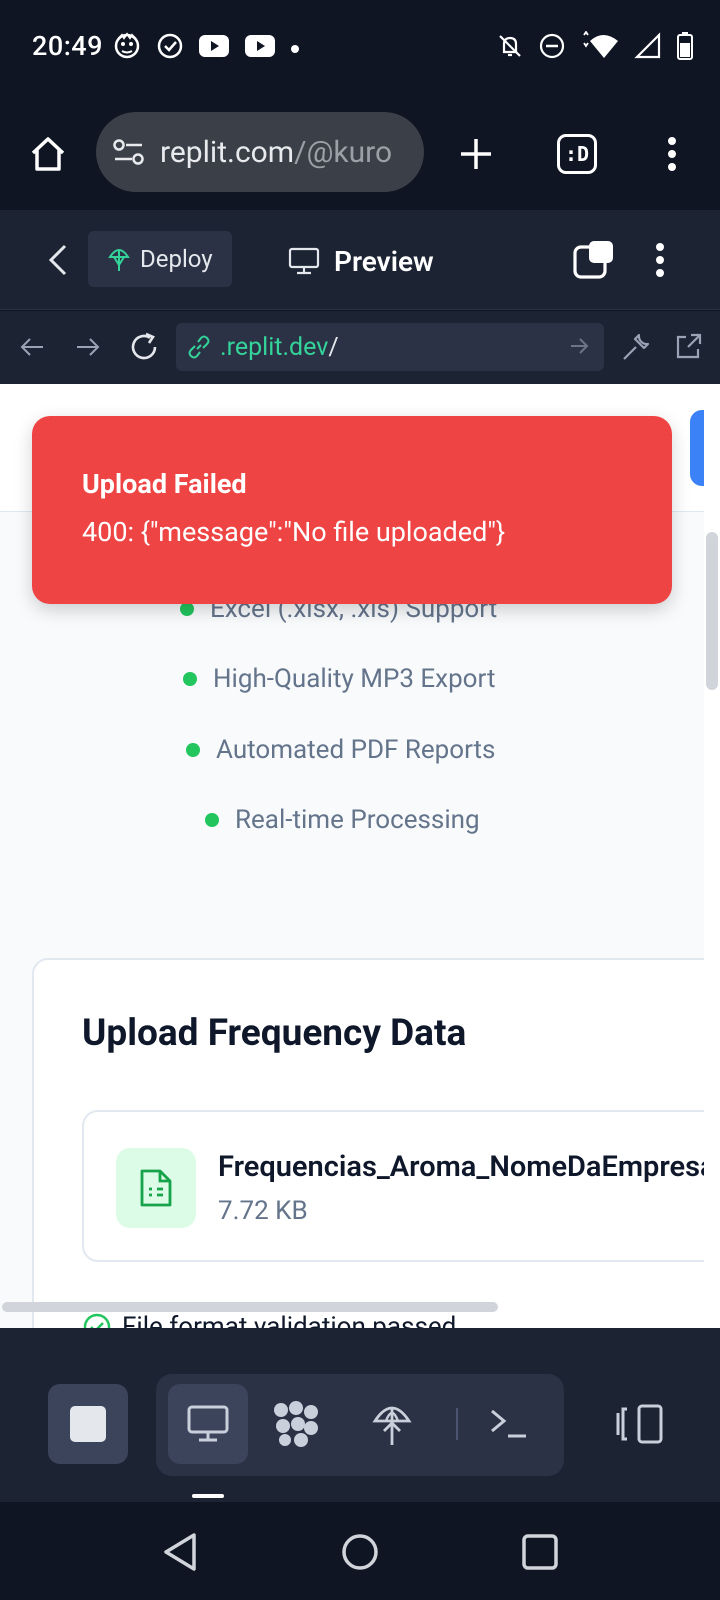 The width and height of the screenshot is (720, 1600). I want to click on arrow-left-icon, so click(31, 347).